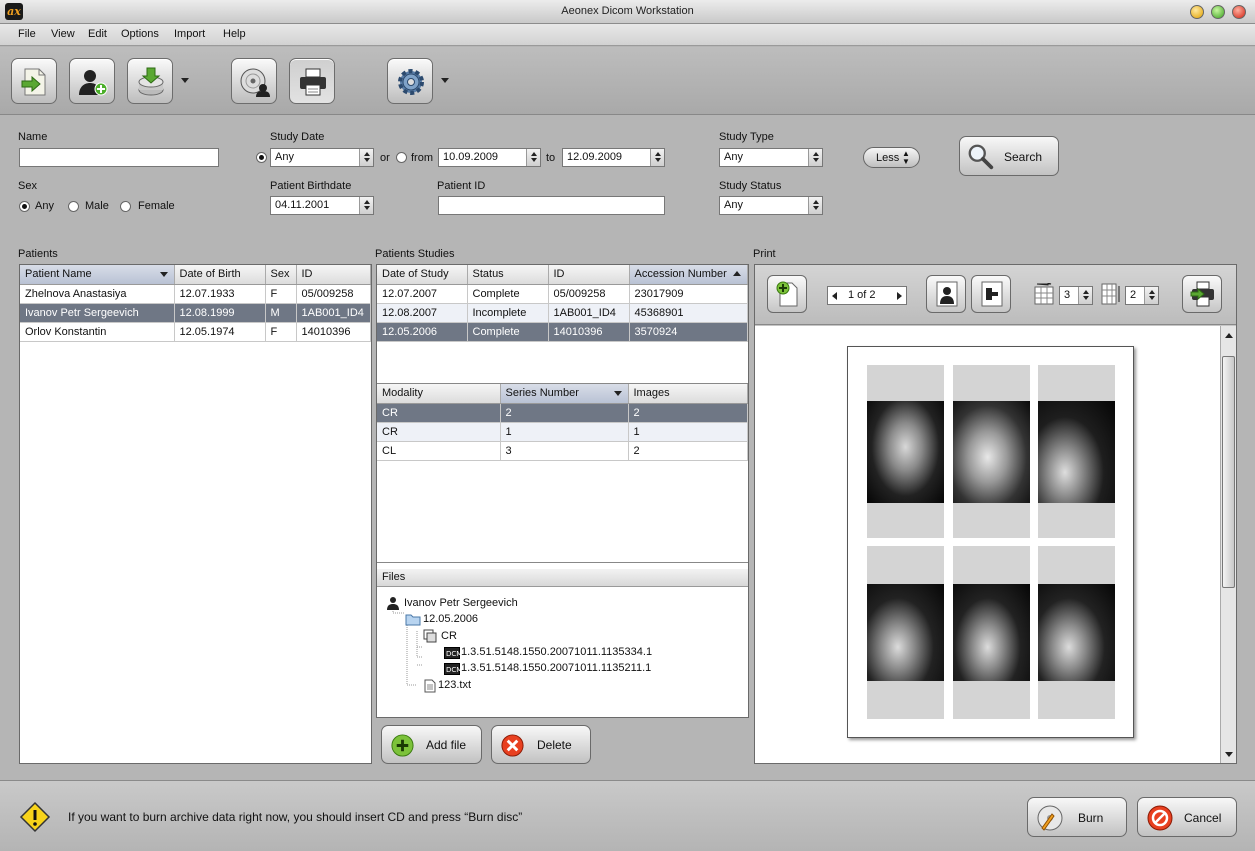 The image size is (1255, 851). Describe the element at coordinates (27, 34) in the screenshot. I see `menu-file: File` at that location.